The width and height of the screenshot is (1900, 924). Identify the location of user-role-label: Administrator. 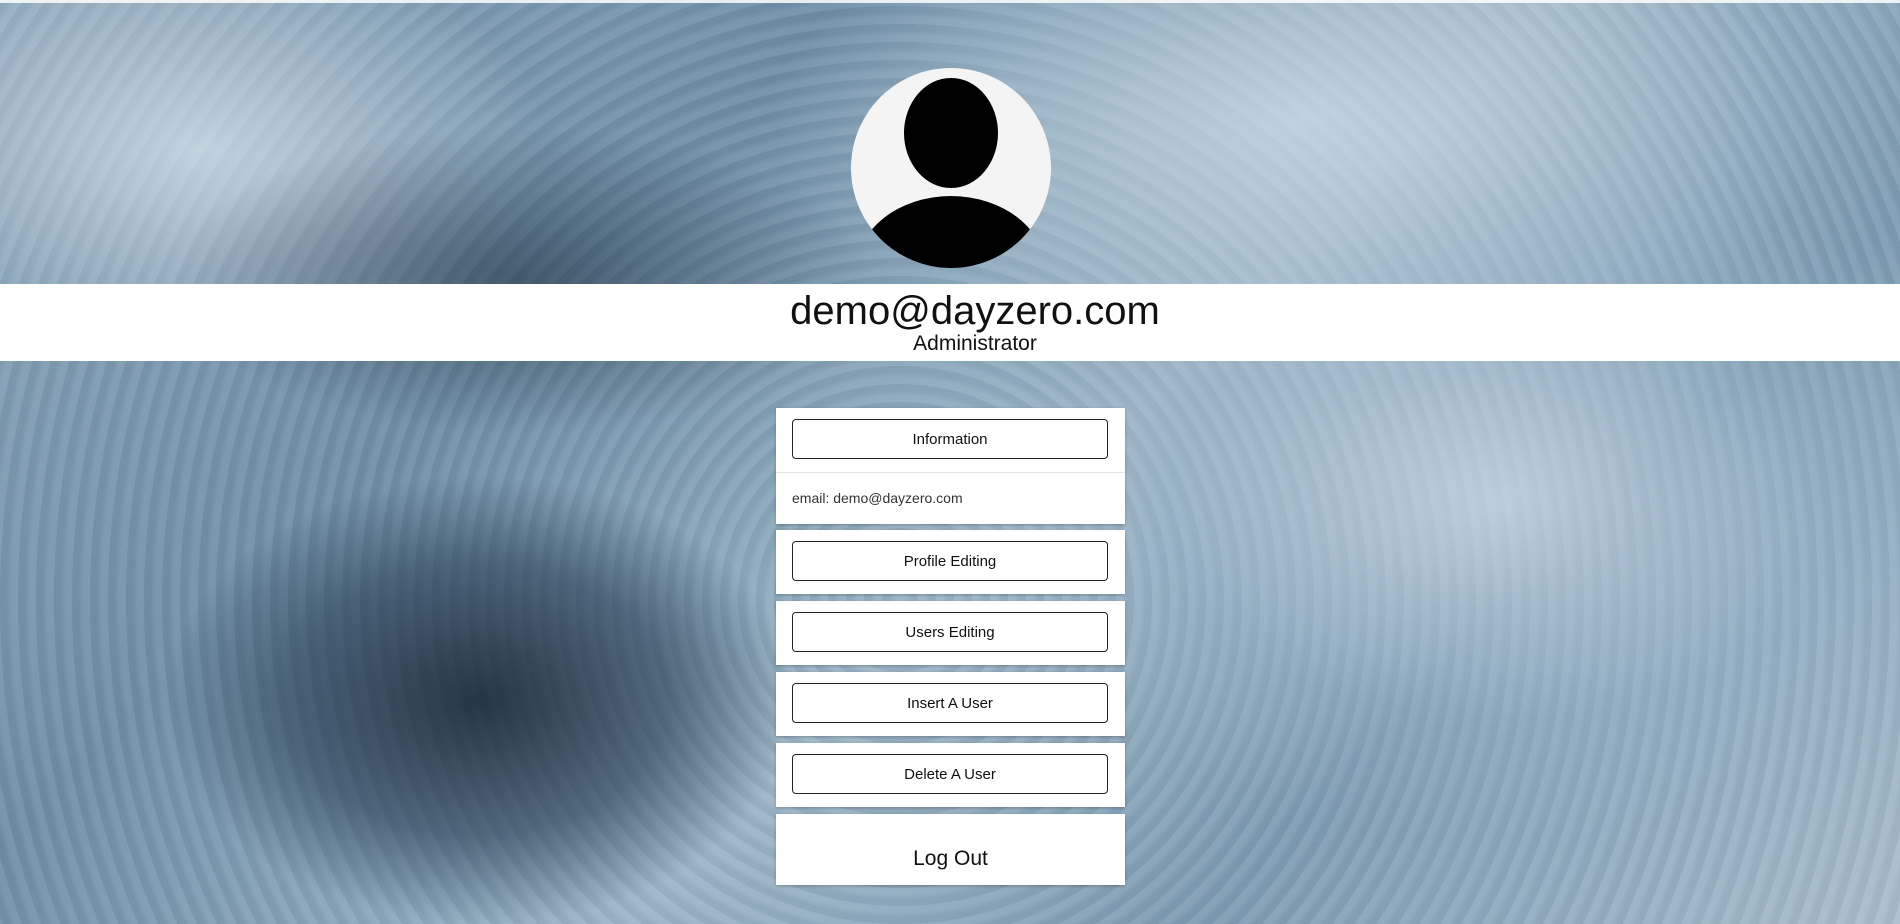
(975, 343).